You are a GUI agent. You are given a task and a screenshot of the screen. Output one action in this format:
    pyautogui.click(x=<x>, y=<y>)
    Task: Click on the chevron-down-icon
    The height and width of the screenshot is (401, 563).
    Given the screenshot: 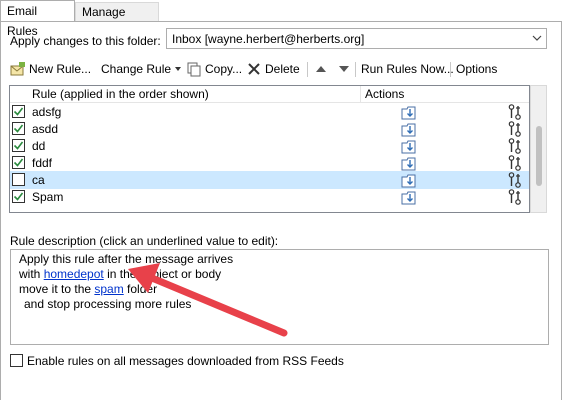 What is the action you would take?
    pyautogui.click(x=536, y=38)
    